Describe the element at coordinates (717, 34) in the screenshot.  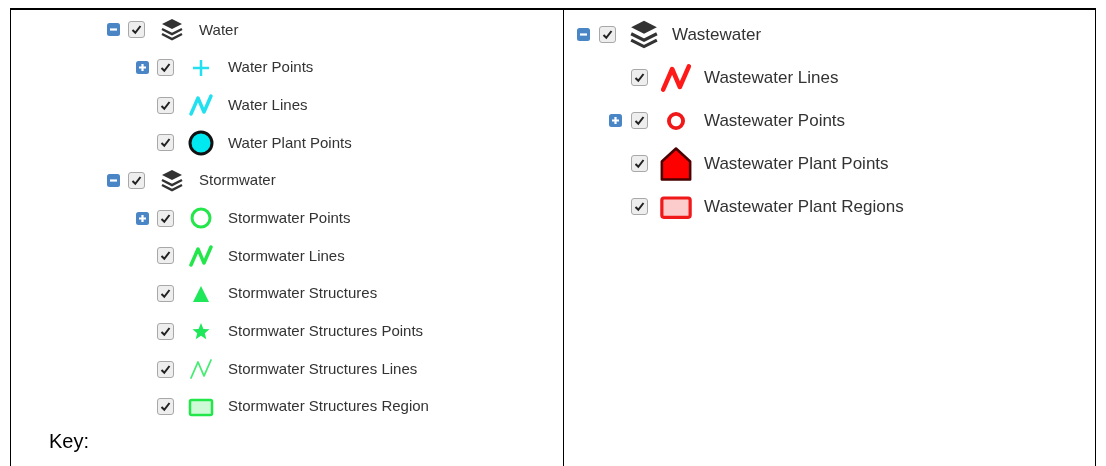
I see `layer-label: Wastewater` at that location.